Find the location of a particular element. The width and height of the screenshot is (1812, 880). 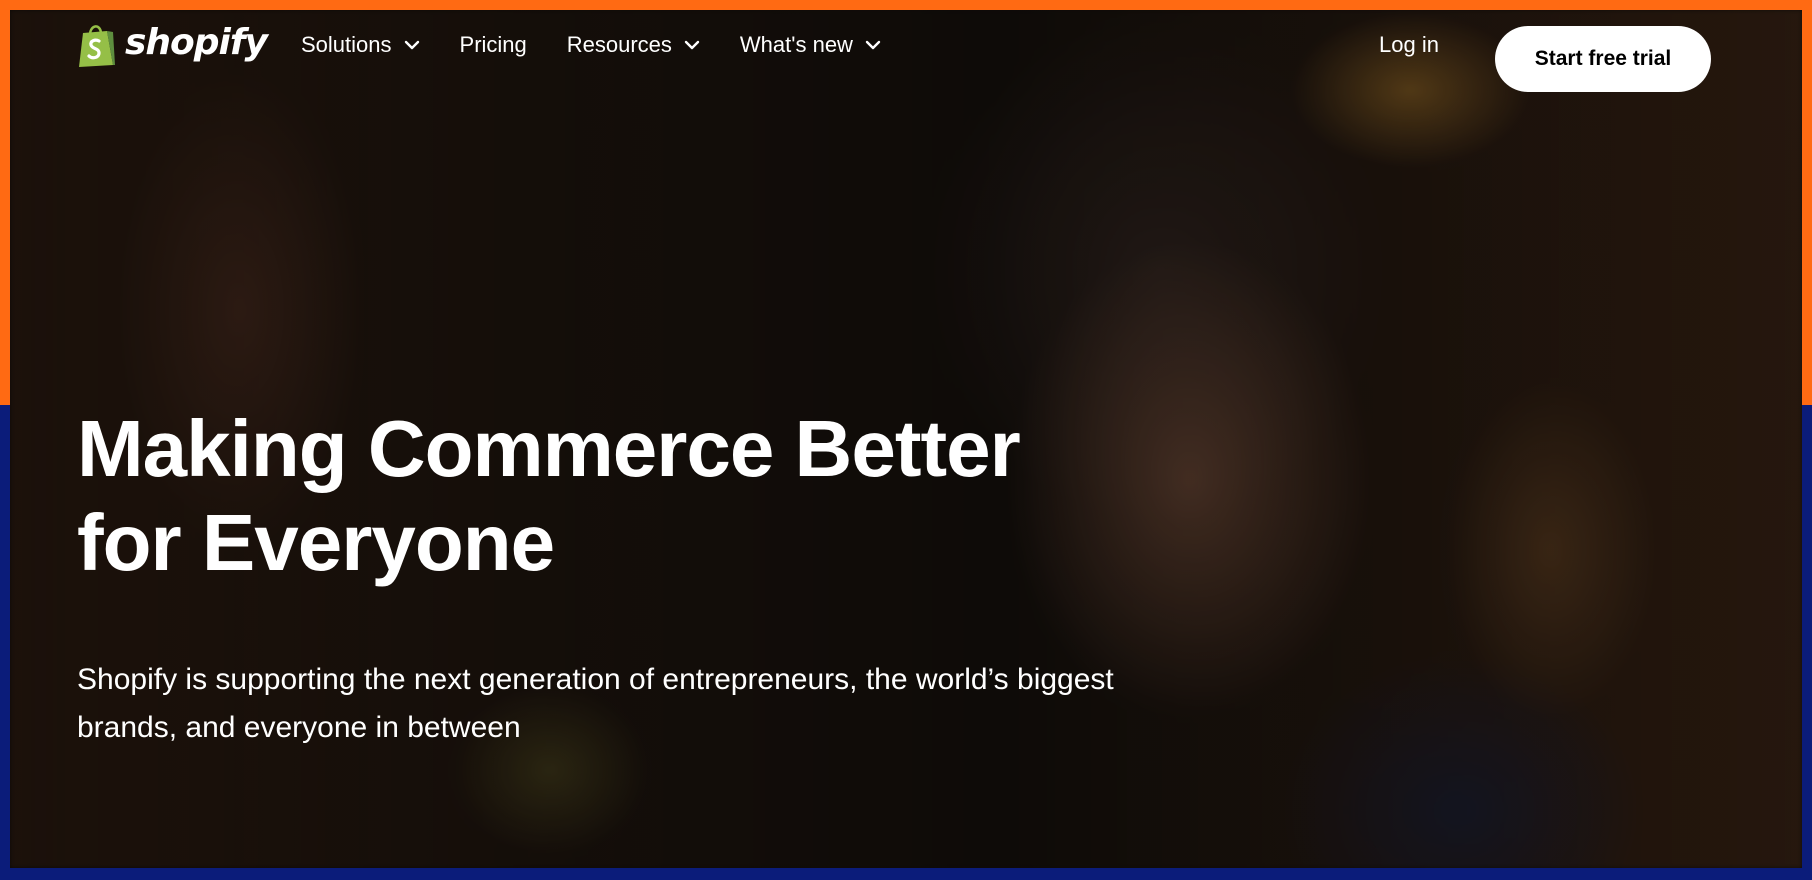

nav-item-label: What's new is located at coordinates (796, 44).